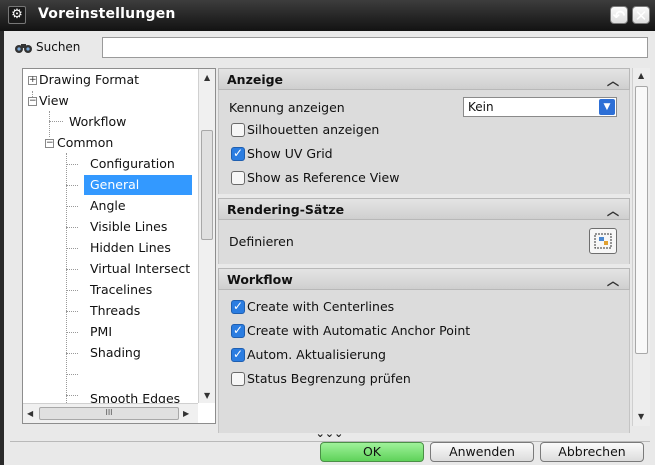 The height and width of the screenshot is (465, 655). I want to click on auto-update-checkbox, so click(238, 354).